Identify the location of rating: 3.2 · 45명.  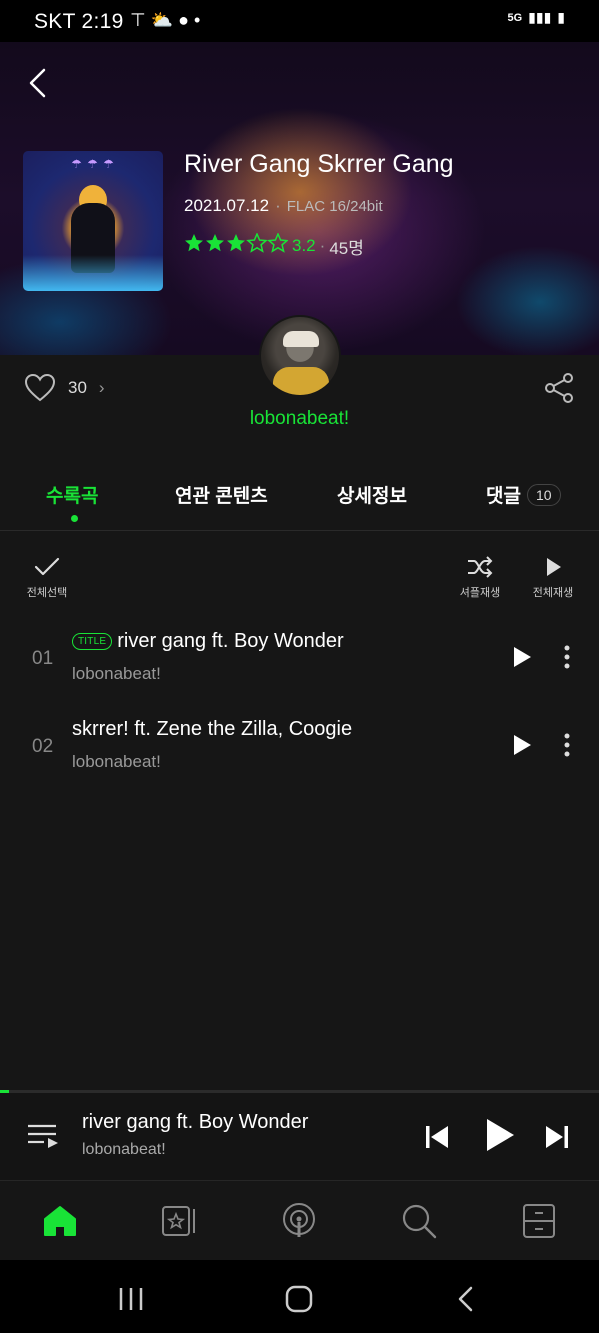
(274, 246).